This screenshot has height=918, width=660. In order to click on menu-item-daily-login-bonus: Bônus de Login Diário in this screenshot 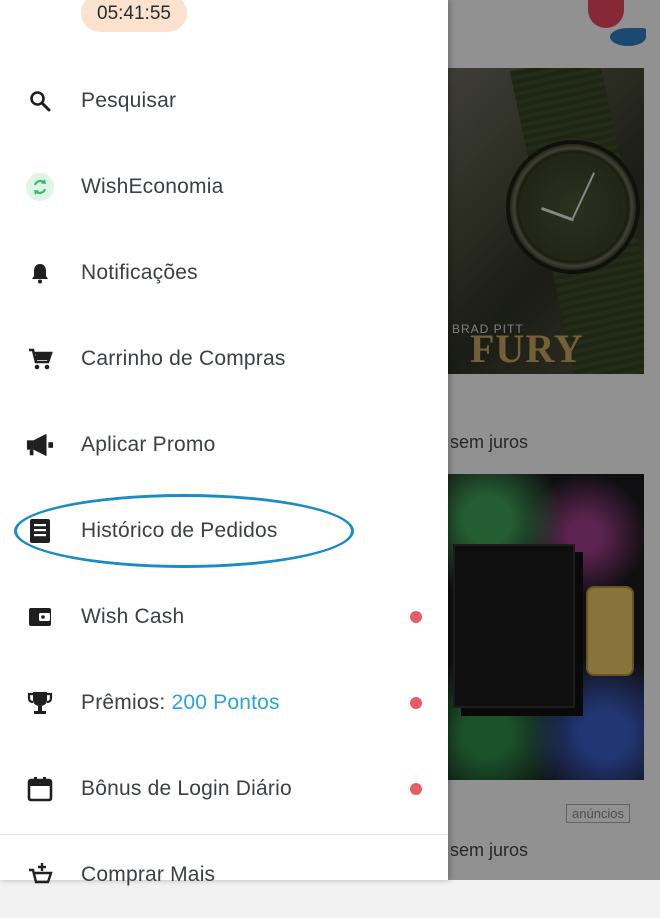, I will do `click(224, 789)`.